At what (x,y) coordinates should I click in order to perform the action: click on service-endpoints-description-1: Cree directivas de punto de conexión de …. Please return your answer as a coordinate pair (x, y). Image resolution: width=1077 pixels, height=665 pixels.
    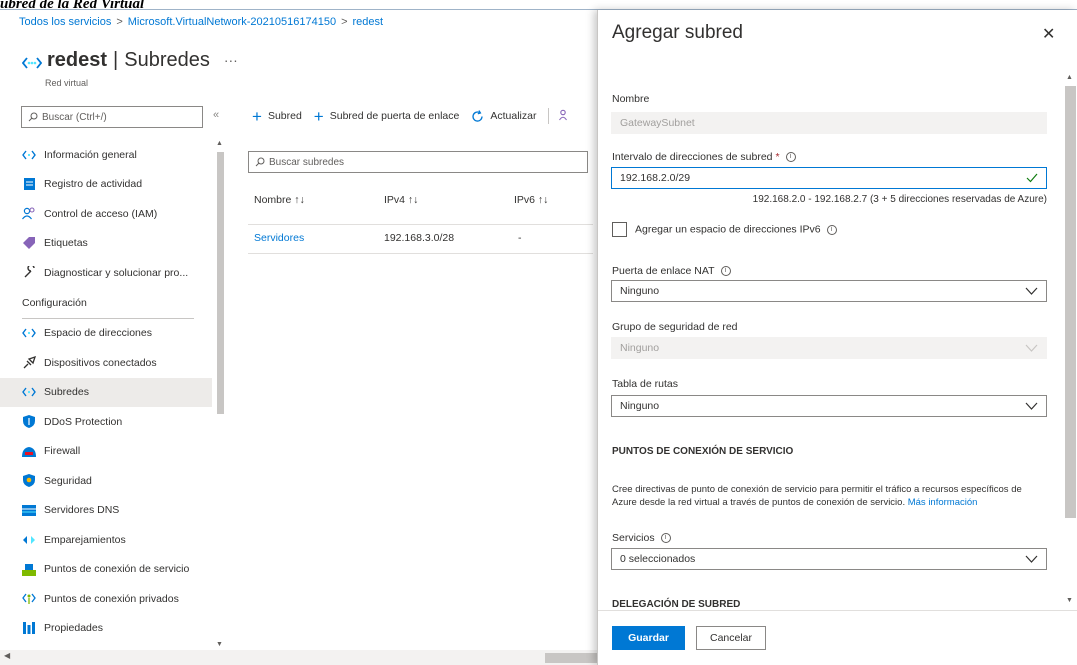
    Looking at the image, I should click on (817, 489).